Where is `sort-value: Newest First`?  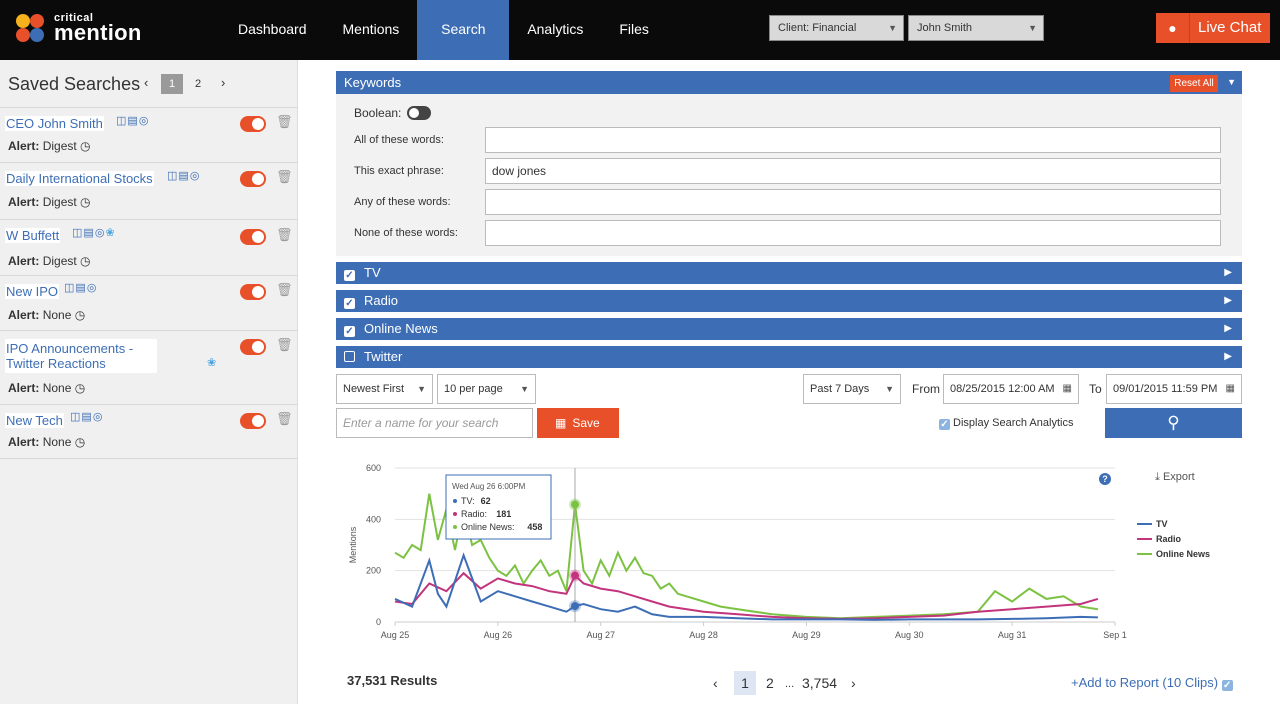
sort-value: Newest First is located at coordinates (374, 389).